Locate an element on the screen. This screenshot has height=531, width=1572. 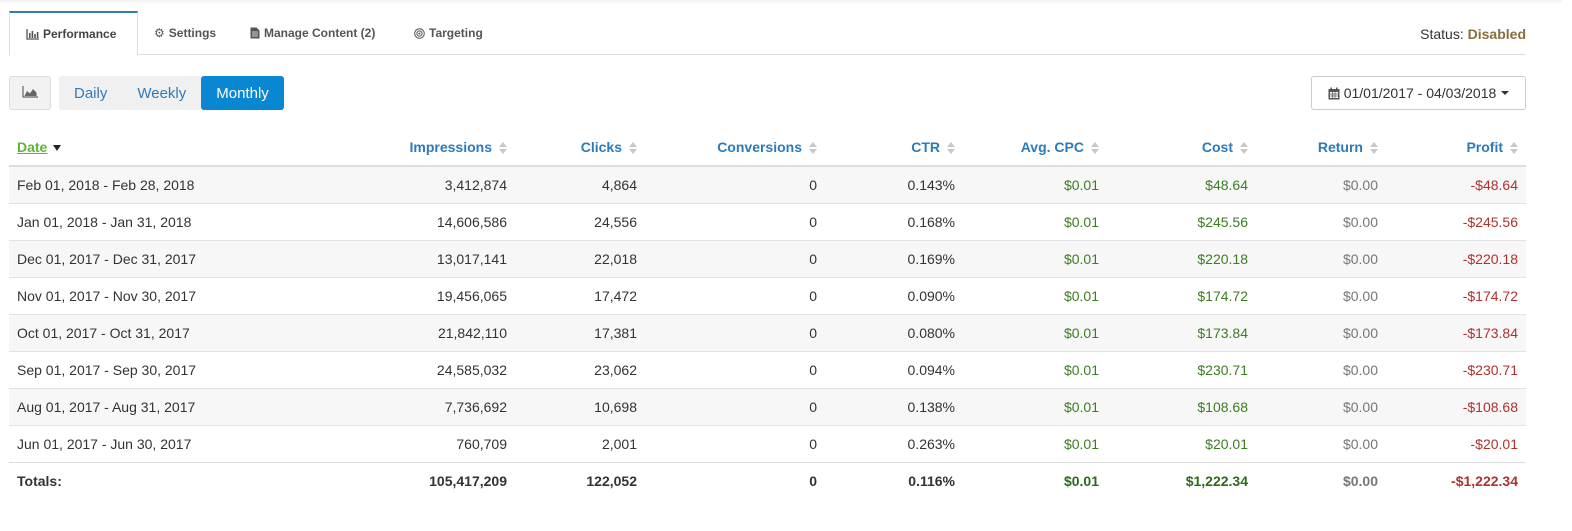
column-header-label: Return is located at coordinates (1340, 147).